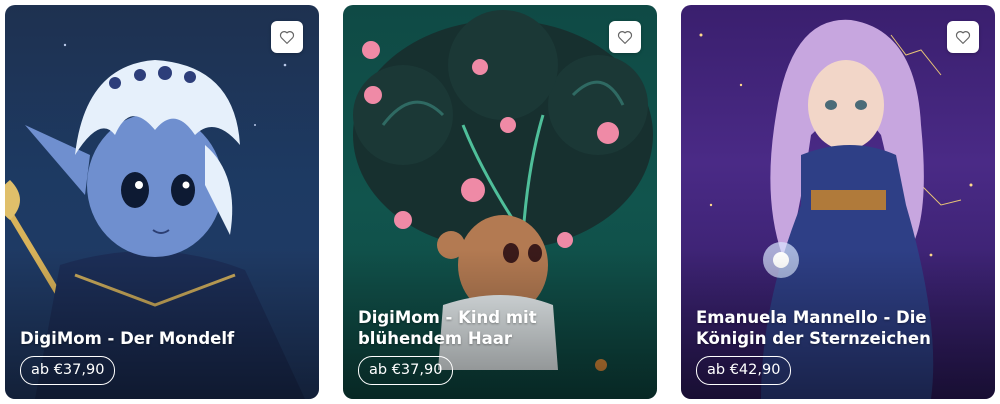 This screenshot has width=1000, height=404. What do you see at coordinates (127, 338) in the screenshot?
I see `product-title: DigiMom - Der Mondelf` at bounding box center [127, 338].